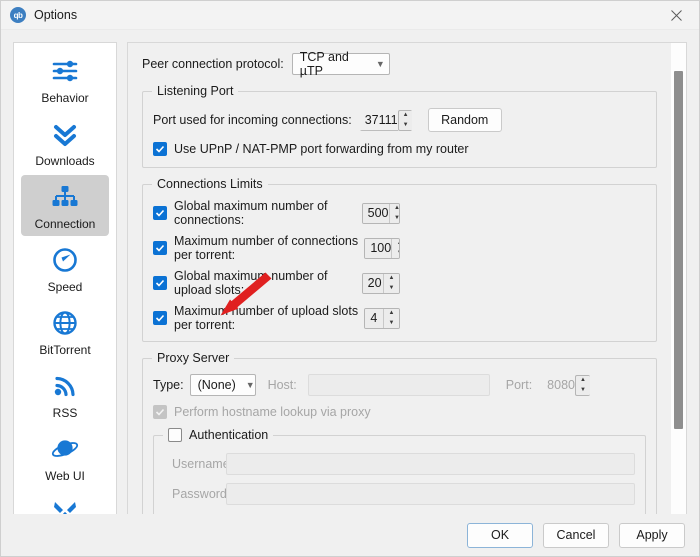  What do you see at coordinates (65, 449) in the screenshot?
I see `planet-icon` at bounding box center [65, 449].